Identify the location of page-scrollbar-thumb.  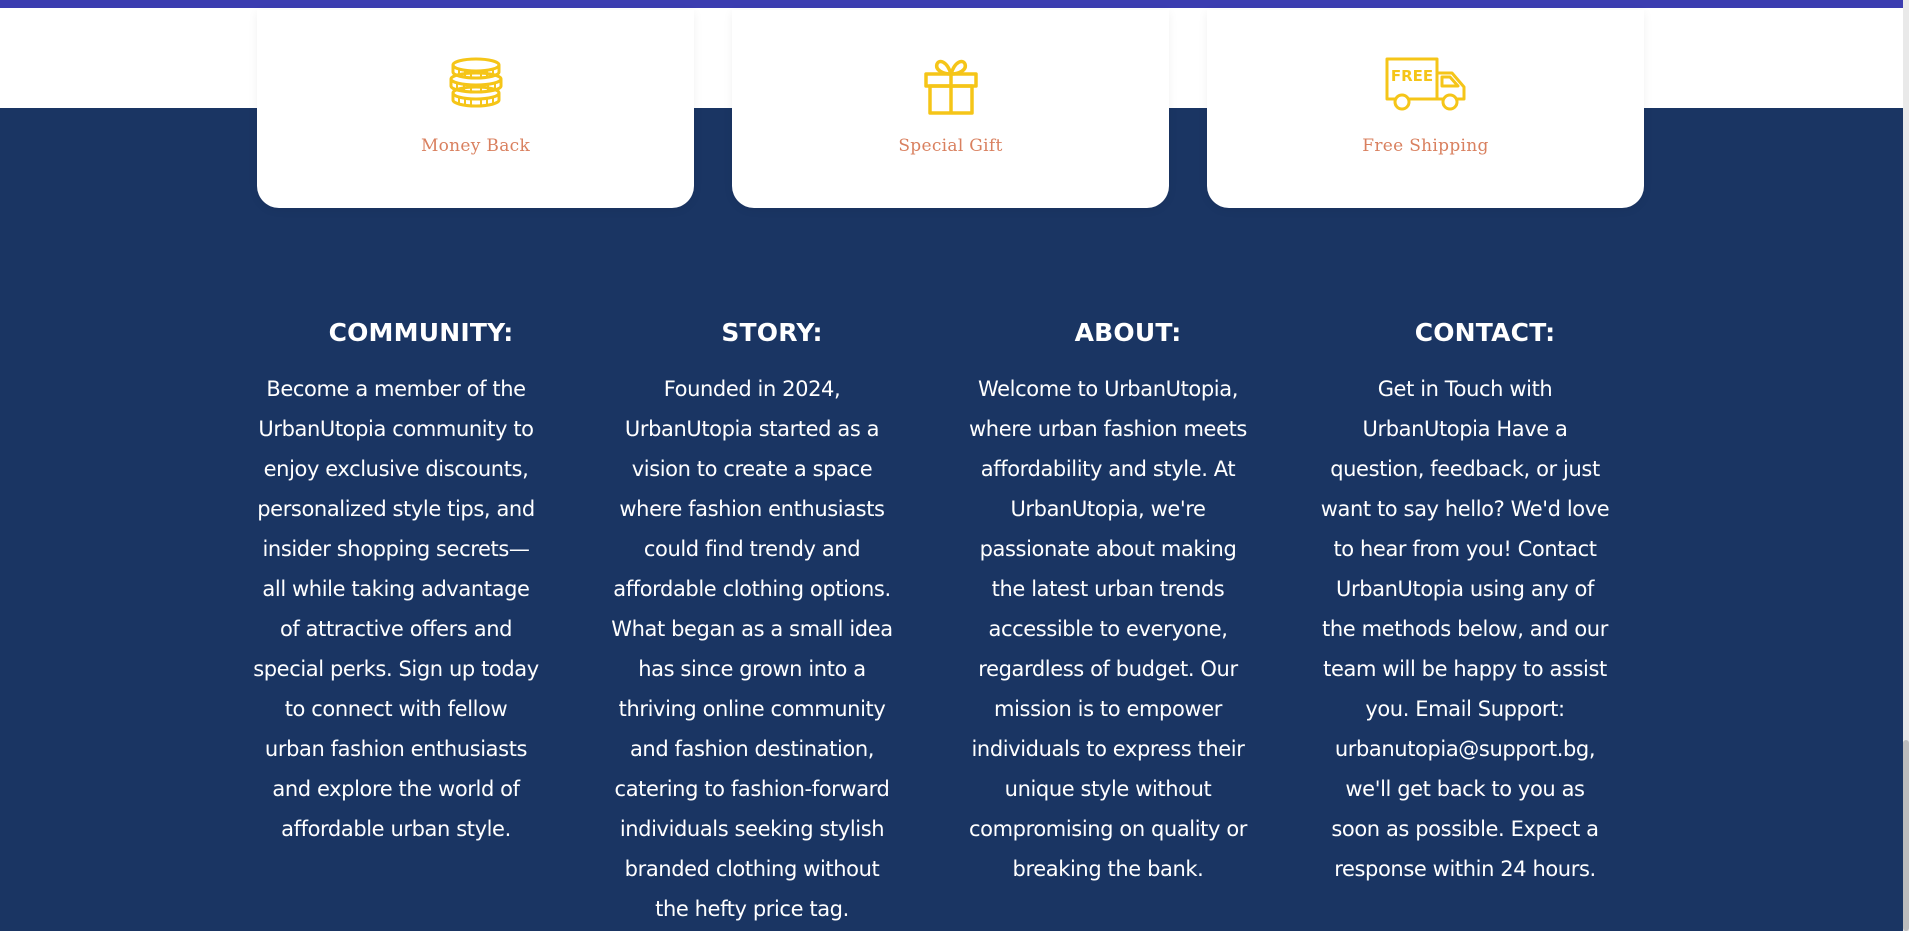
(1906, 835).